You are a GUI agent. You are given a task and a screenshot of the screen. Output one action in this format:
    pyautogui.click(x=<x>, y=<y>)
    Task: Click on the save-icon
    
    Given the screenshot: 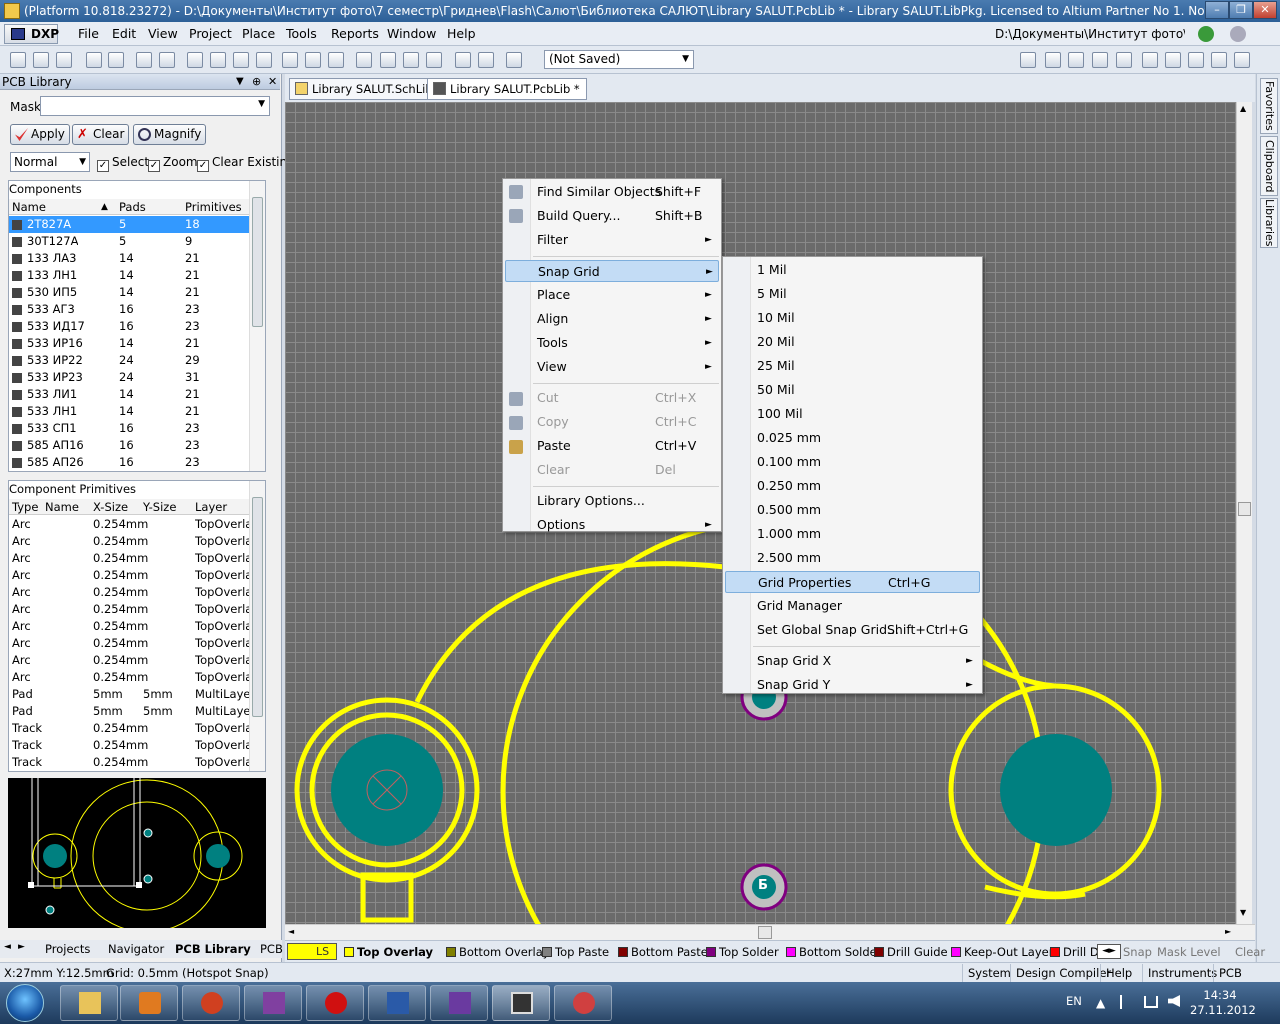 What is the action you would take?
    pyautogui.click(x=64, y=60)
    